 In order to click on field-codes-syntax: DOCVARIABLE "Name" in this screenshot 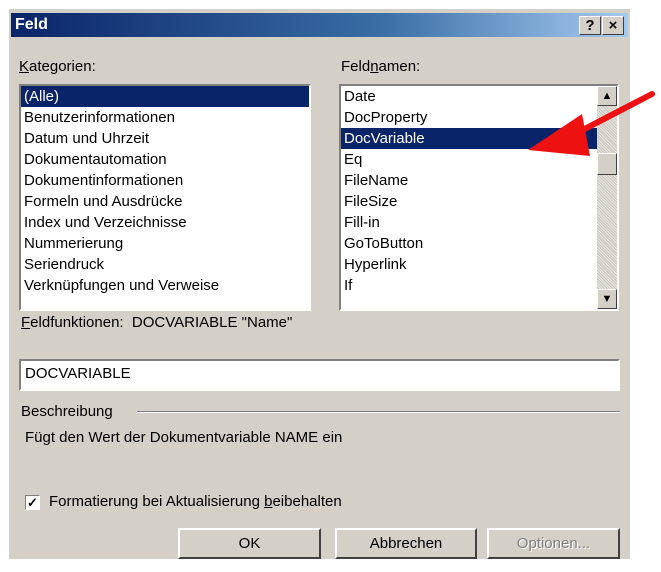, I will do `click(212, 322)`.